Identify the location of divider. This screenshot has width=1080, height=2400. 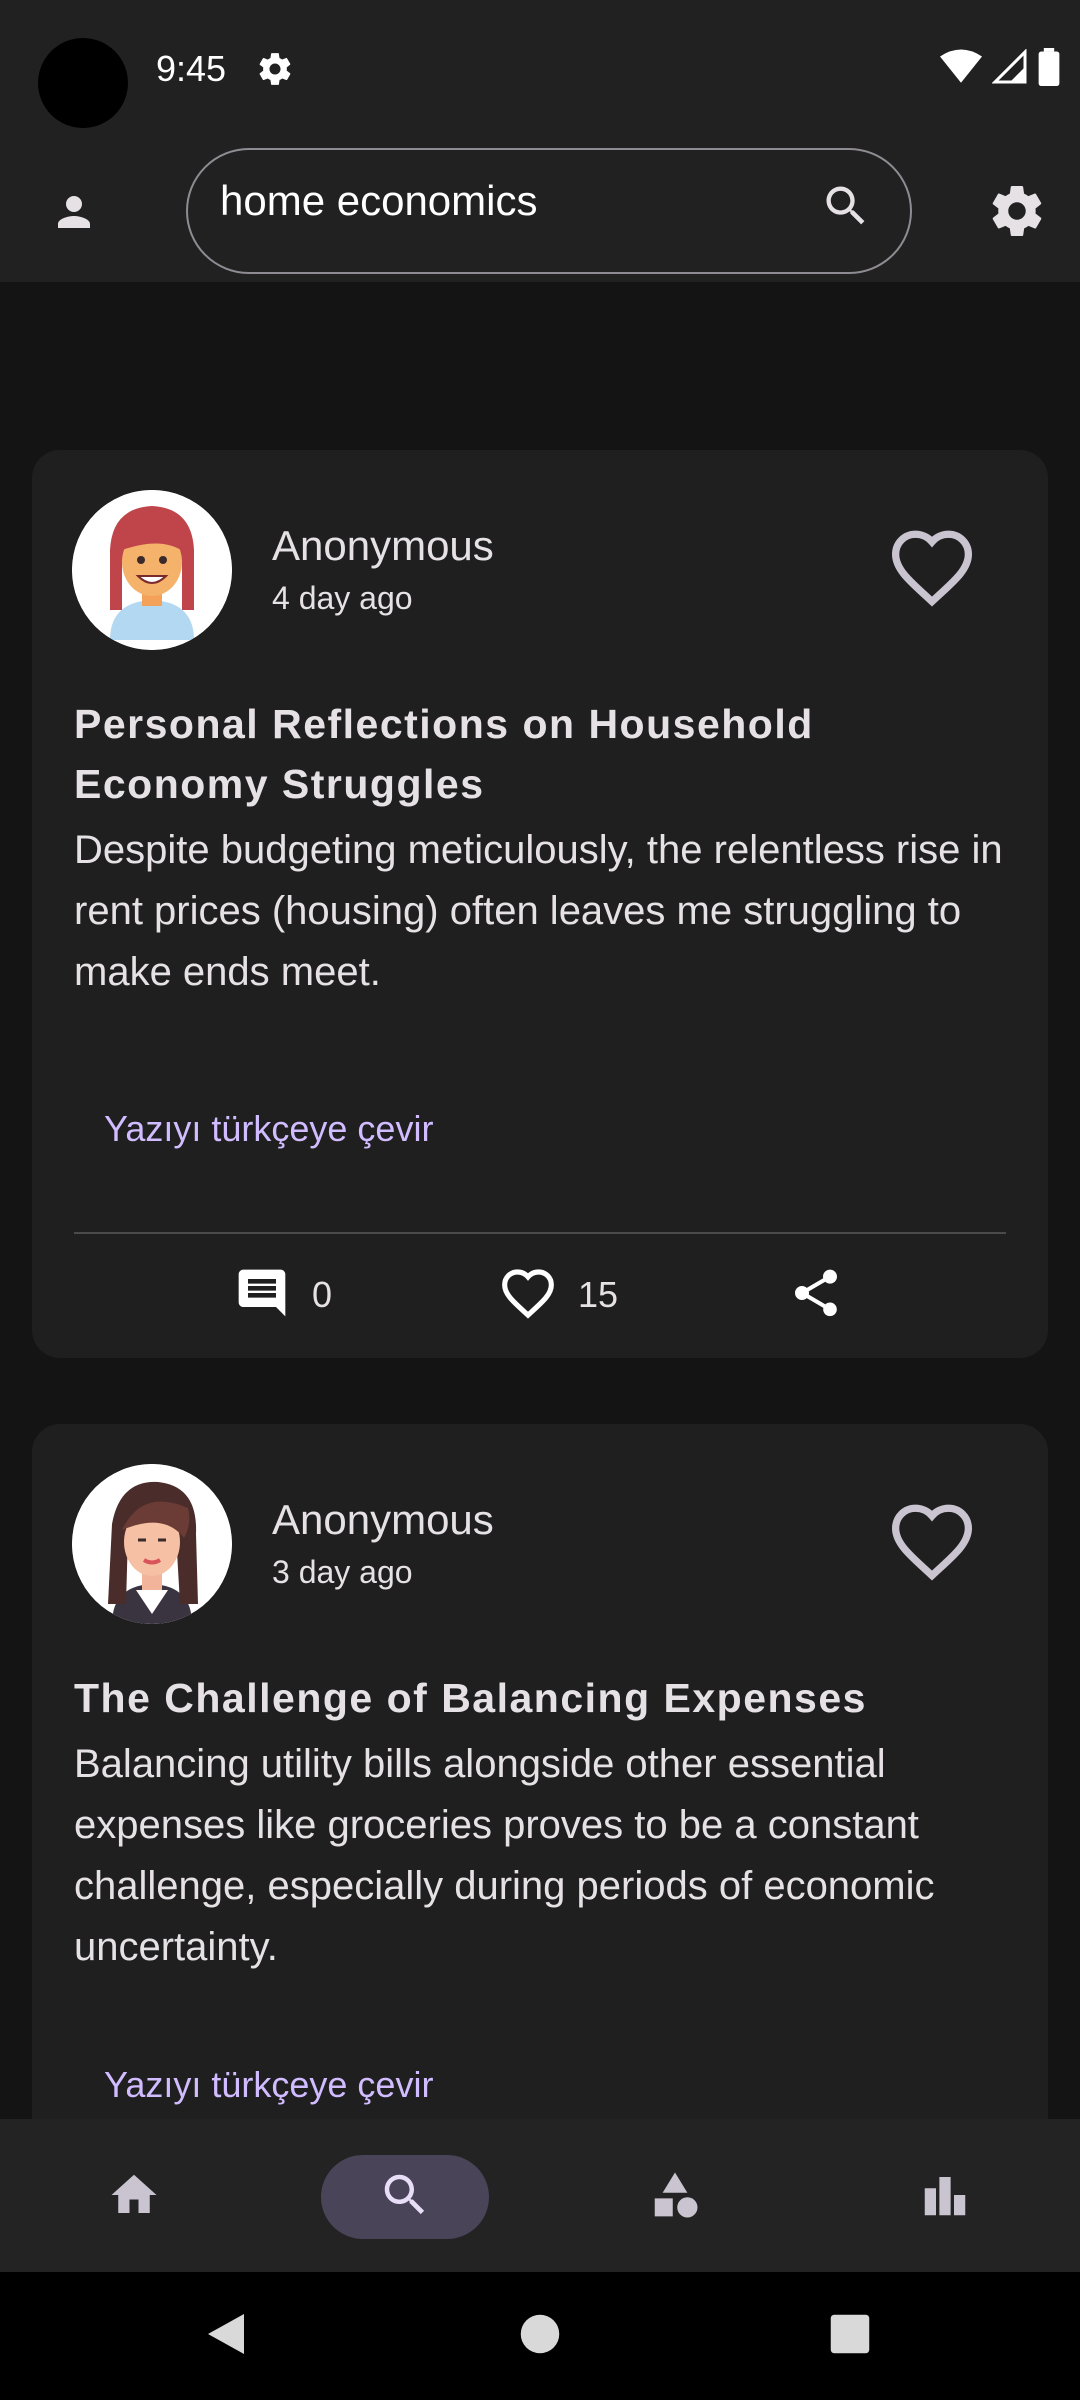
(540, 1233).